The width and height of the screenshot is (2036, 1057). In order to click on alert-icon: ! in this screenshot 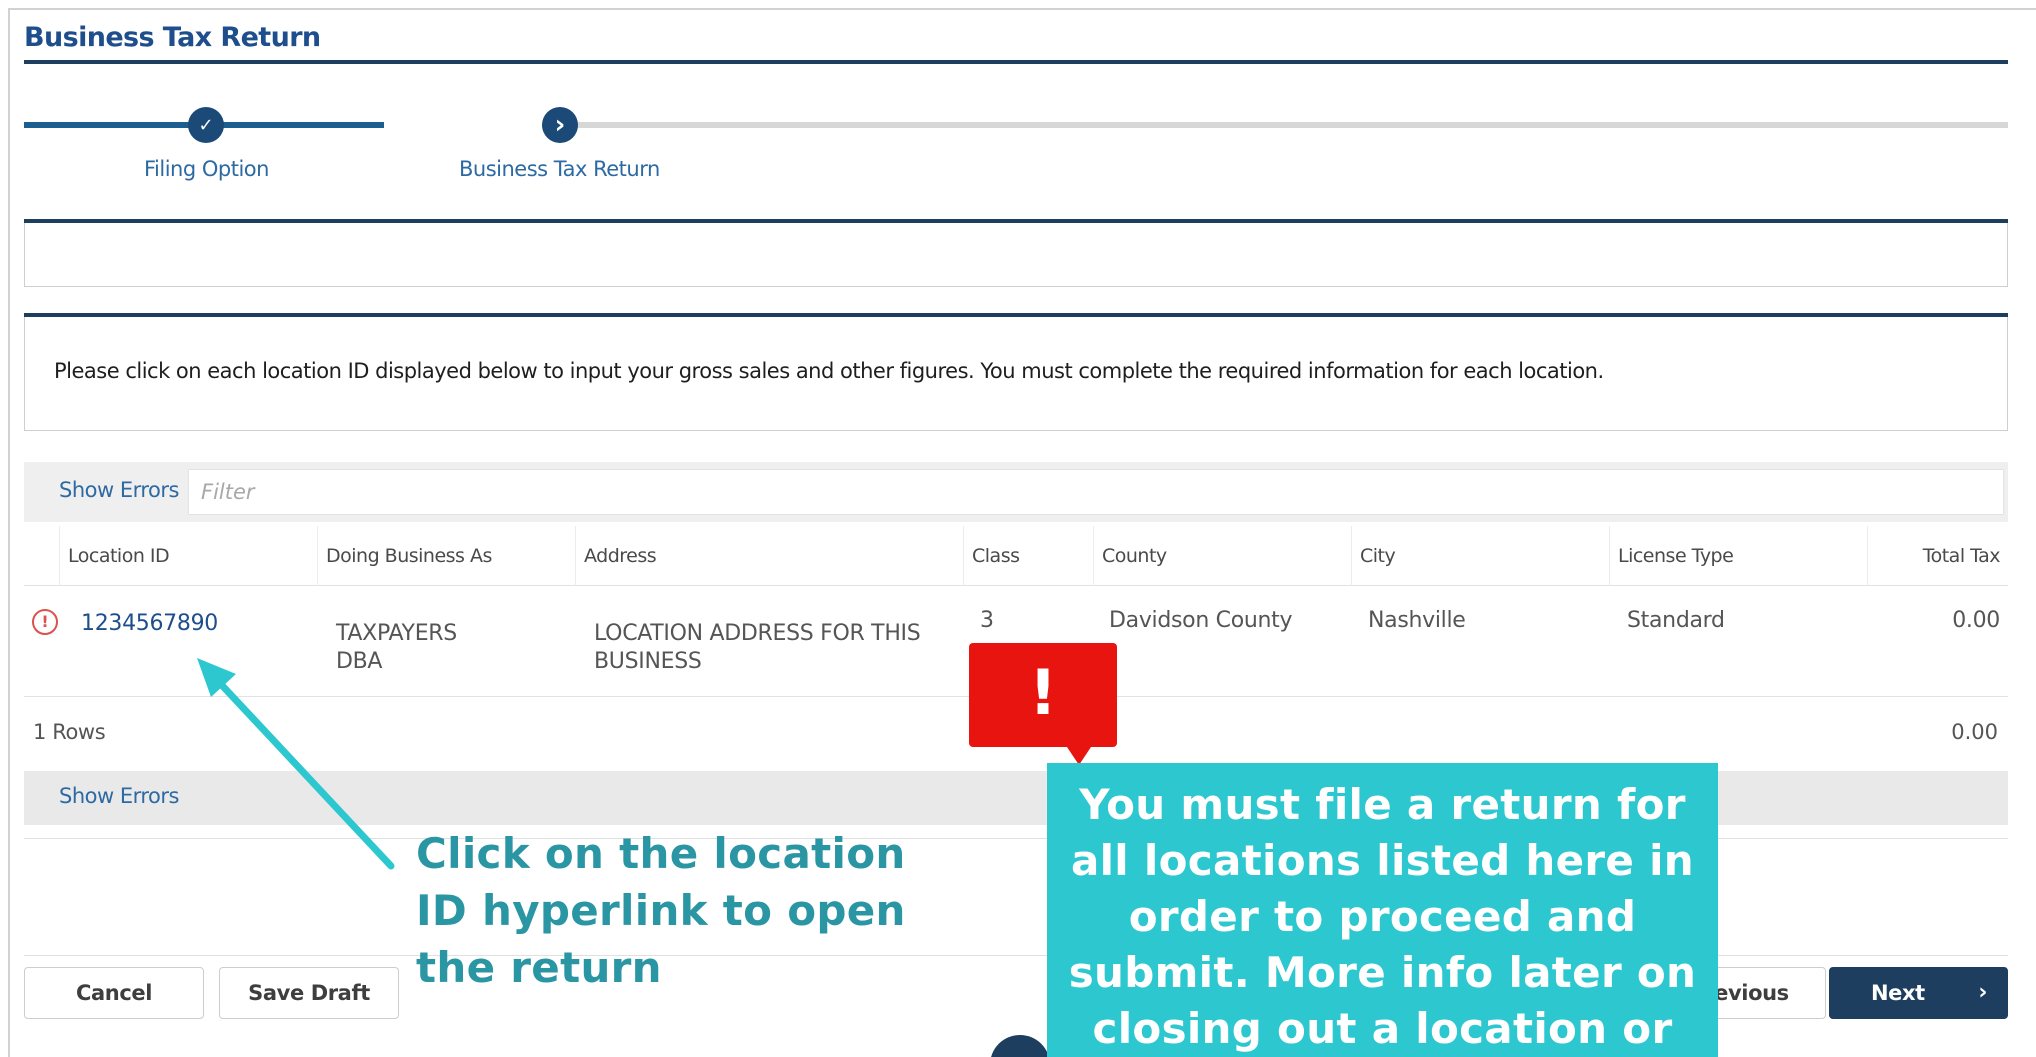, I will do `click(1043, 695)`.